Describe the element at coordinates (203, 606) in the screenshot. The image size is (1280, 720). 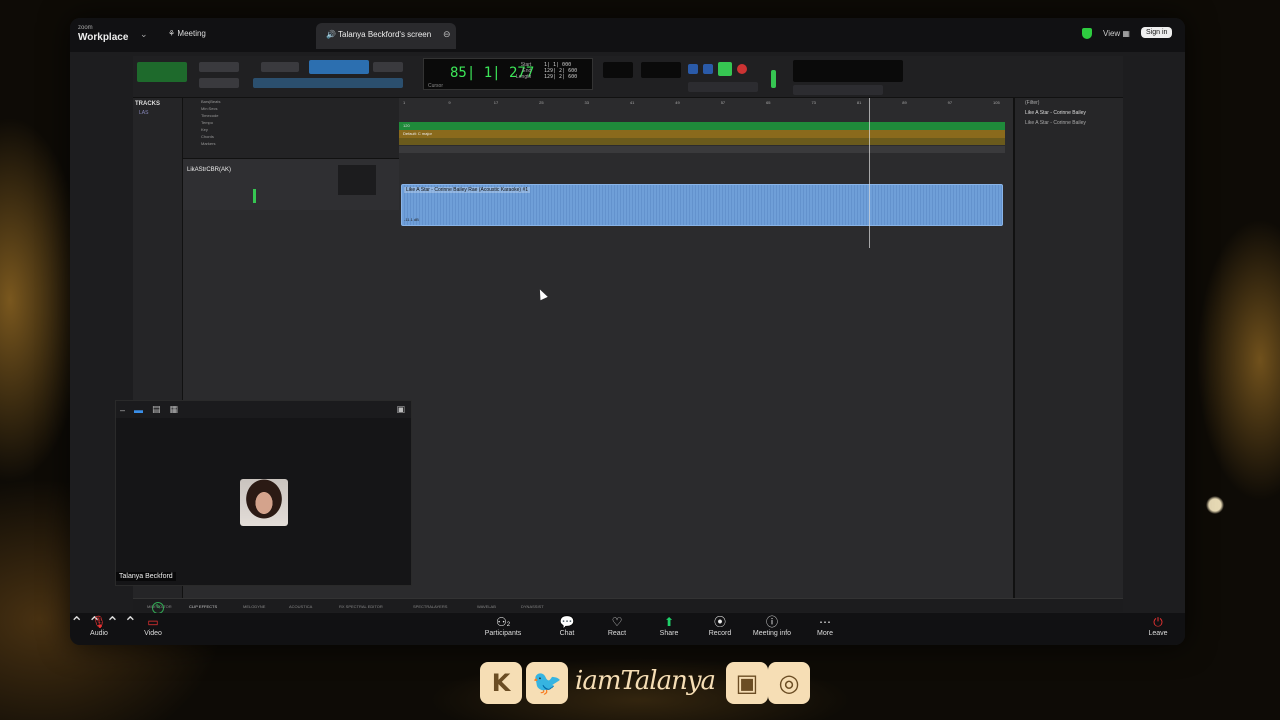
I see `tab-clip-effects: CLIP EFFECTS` at that location.